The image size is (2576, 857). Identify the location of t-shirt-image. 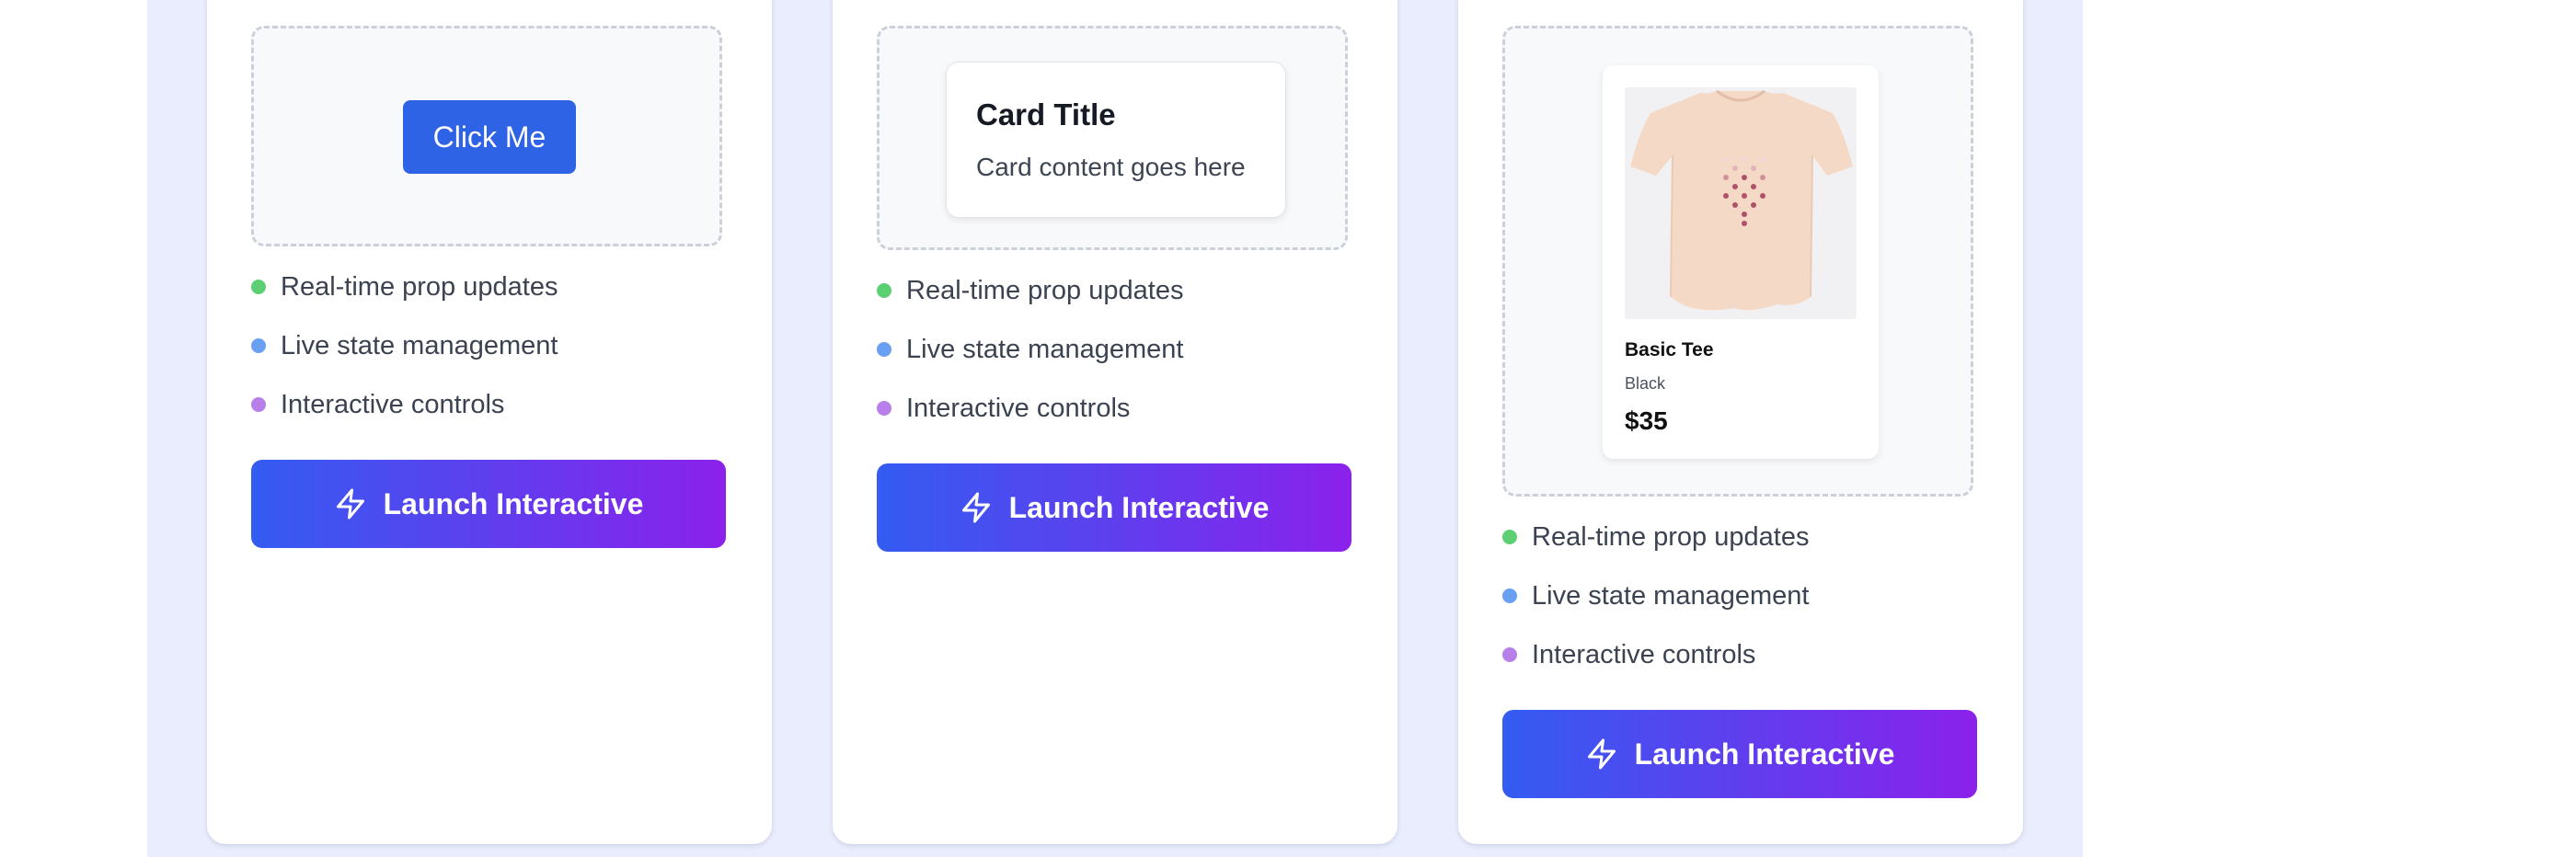
(1741, 203).